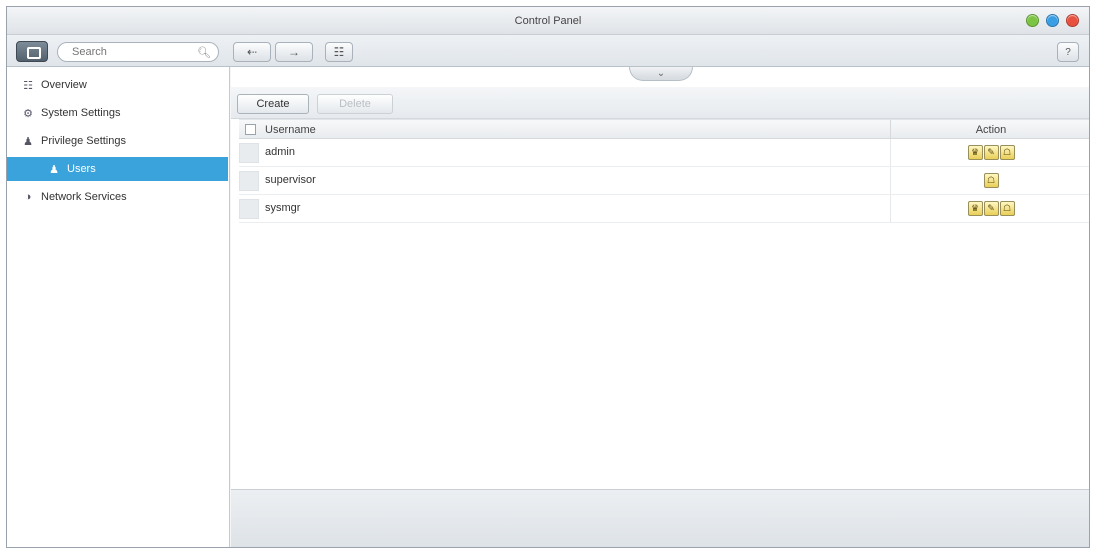 The height and width of the screenshot is (554, 1095). Describe the element at coordinates (664, 181) in the screenshot. I see `table-row: supervisor ☖` at that location.